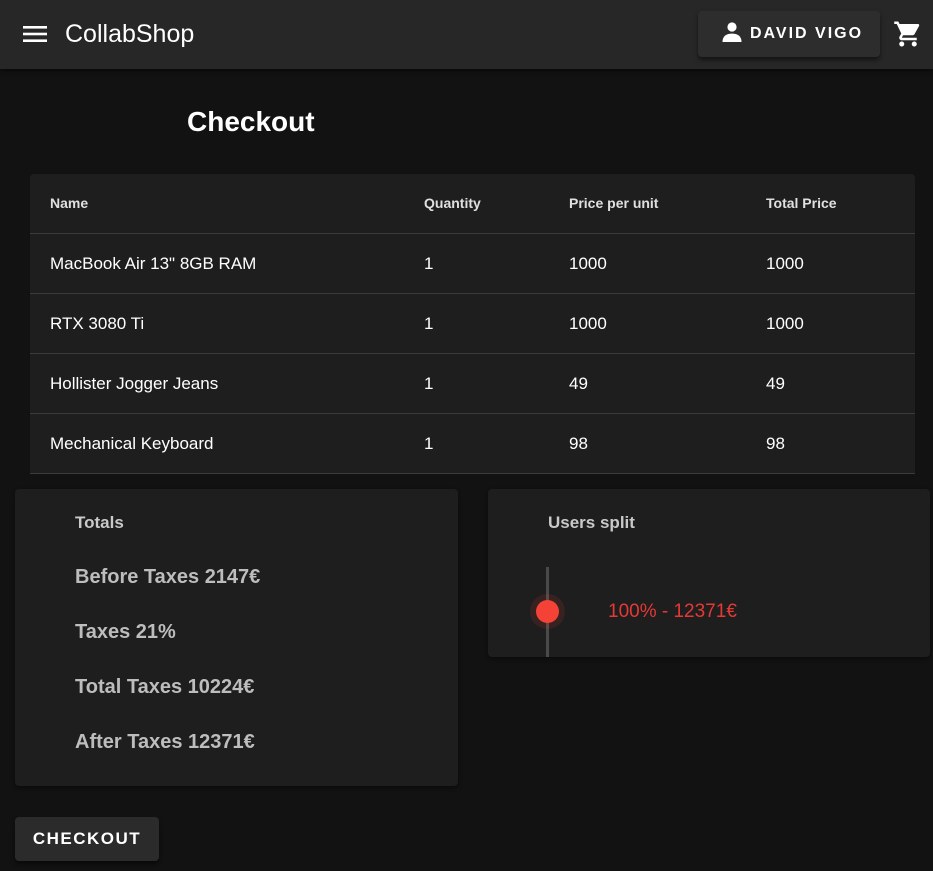 The width and height of the screenshot is (933, 871). I want to click on checkout-button: CHECKOUT, so click(87, 839).